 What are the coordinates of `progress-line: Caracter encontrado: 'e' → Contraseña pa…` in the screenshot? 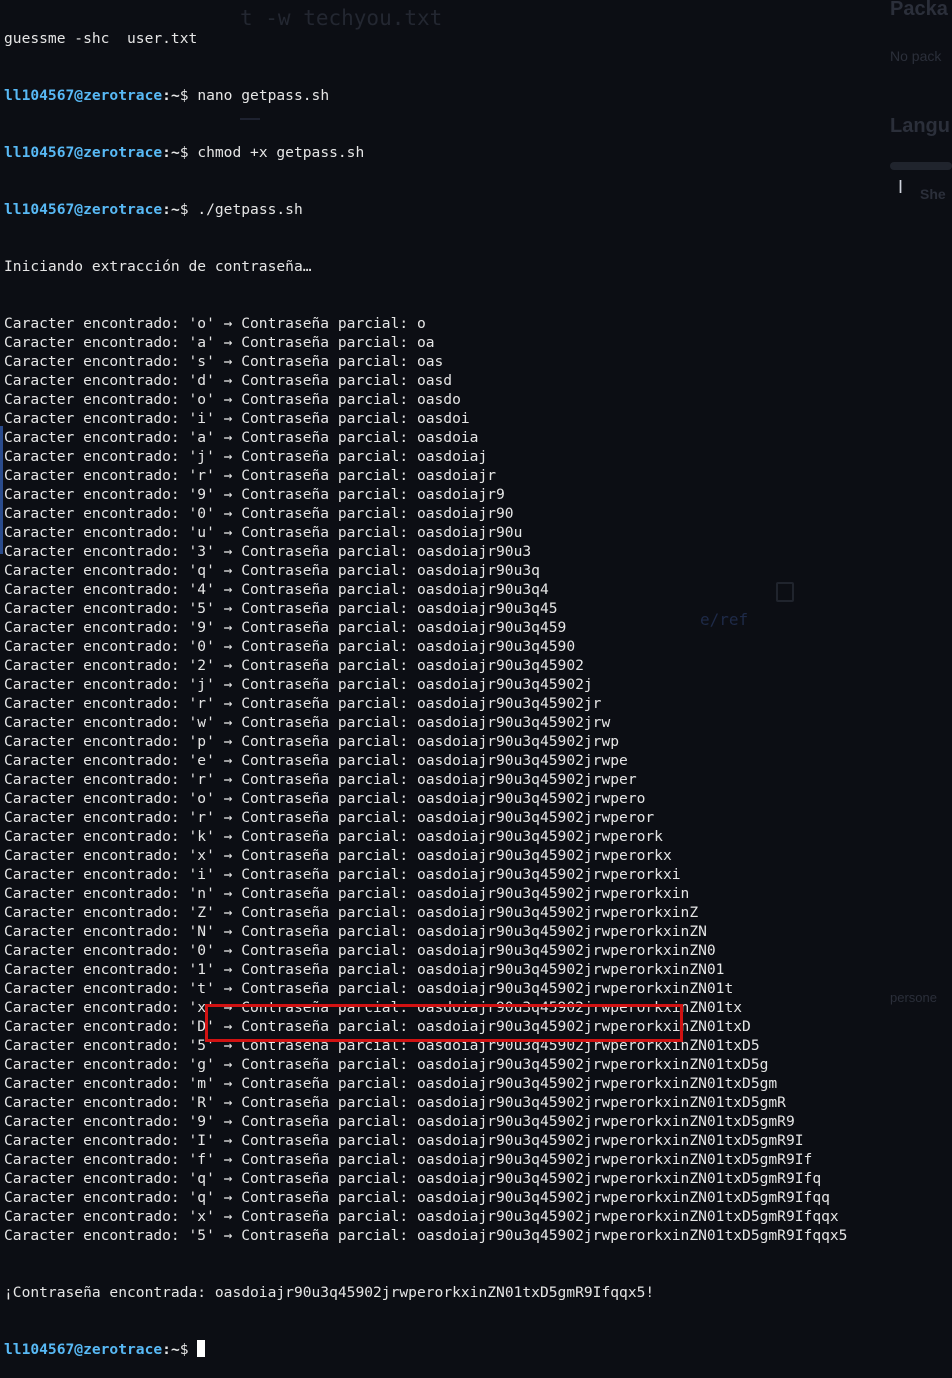 It's located at (316, 760).